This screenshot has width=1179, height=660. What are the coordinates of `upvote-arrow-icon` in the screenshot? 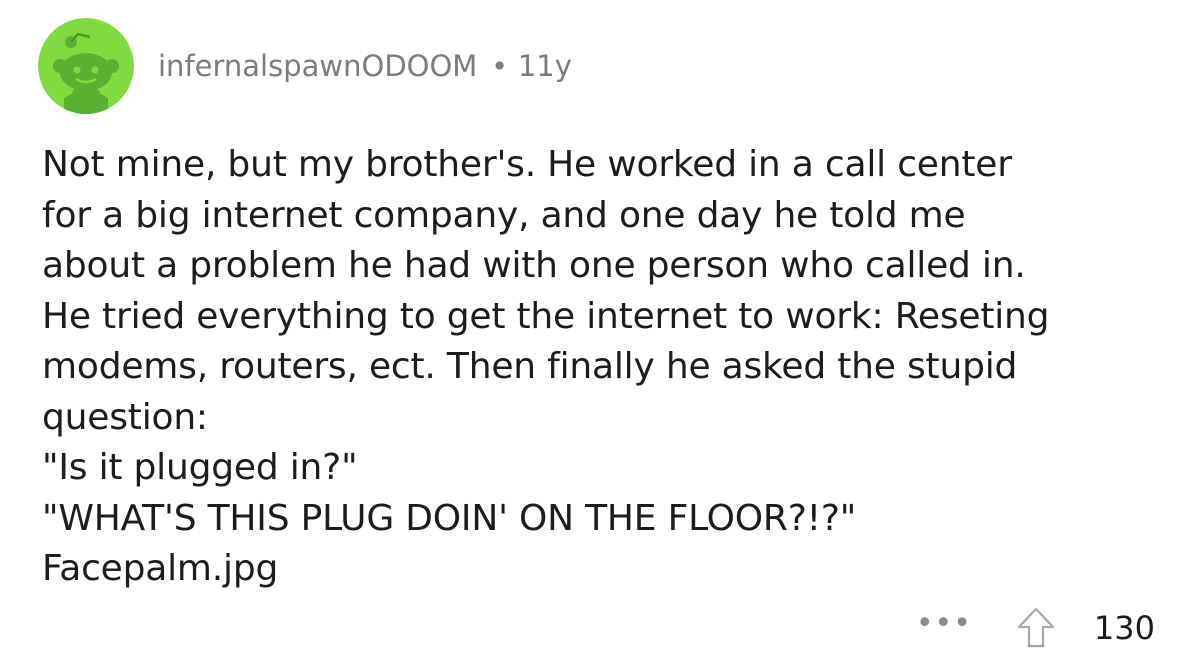 It's located at (1036, 628).